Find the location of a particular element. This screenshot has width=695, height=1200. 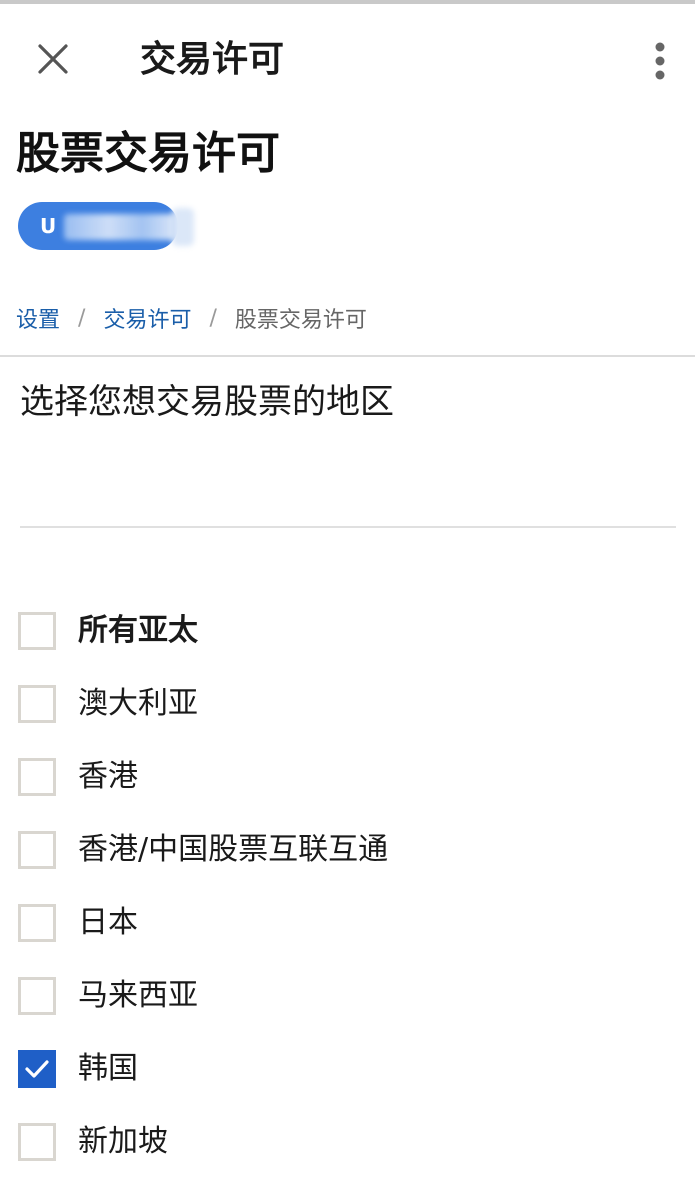

check-icon is located at coordinates (37, 1068).